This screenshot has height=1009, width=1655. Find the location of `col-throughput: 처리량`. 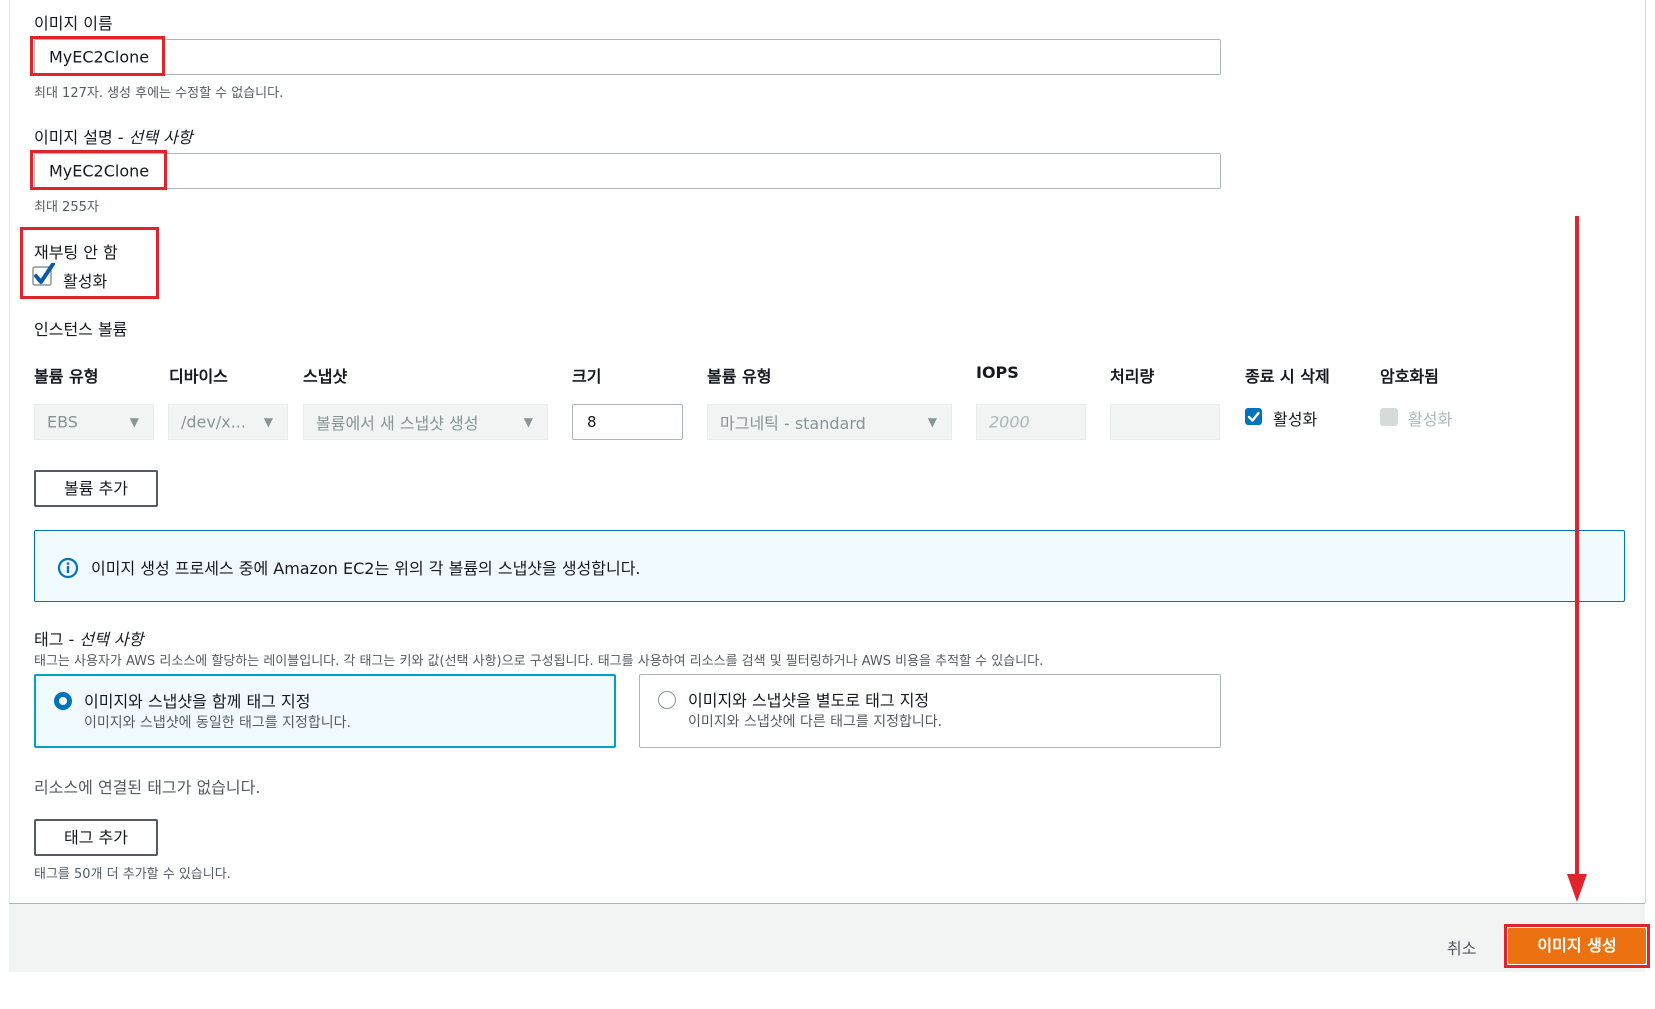

col-throughput: 처리량 is located at coordinates (1132, 376).